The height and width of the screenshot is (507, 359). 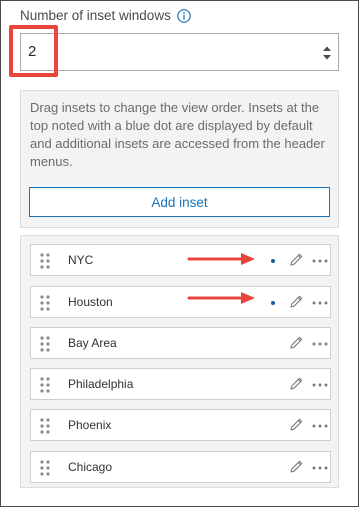 What do you see at coordinates (180, 260) in the screenshot?
I see `inset-item-nyc: NYC` at bounding box center [180, 260].